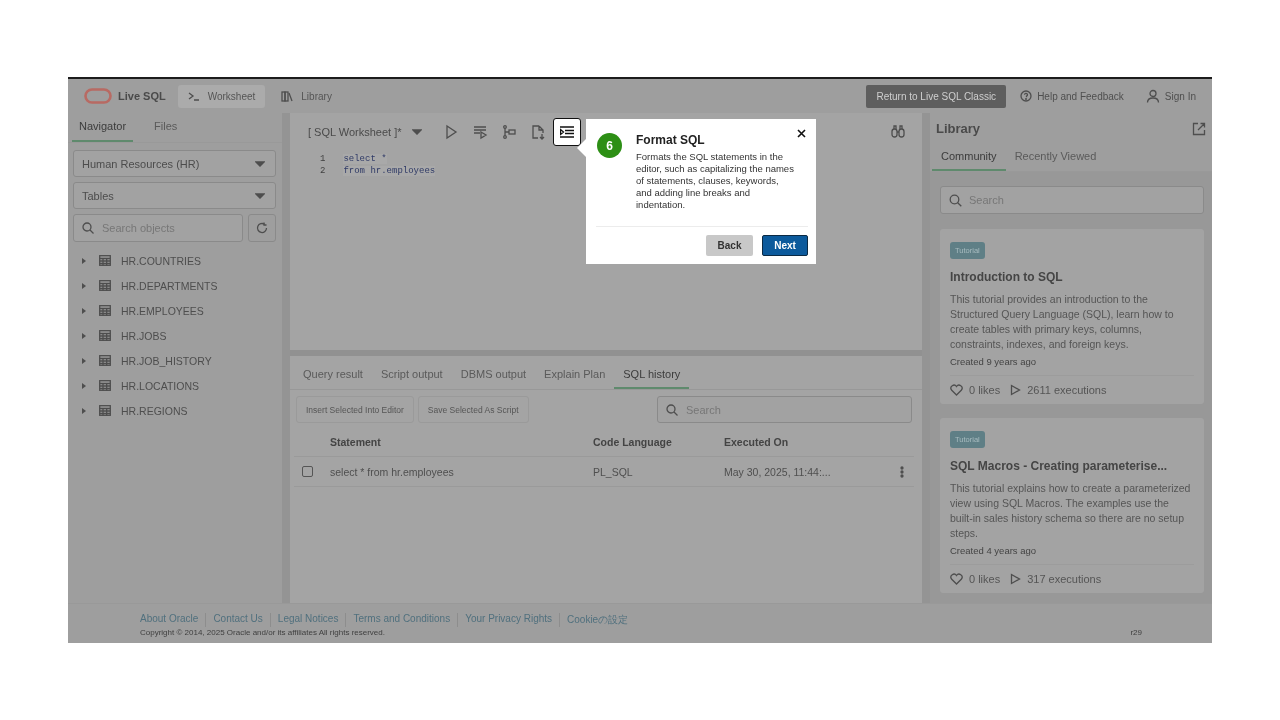 Image resolution: width=1280 pixels, height=720 pixels. I want to click on sign-in-link: Sign In, so click(1170, 96).